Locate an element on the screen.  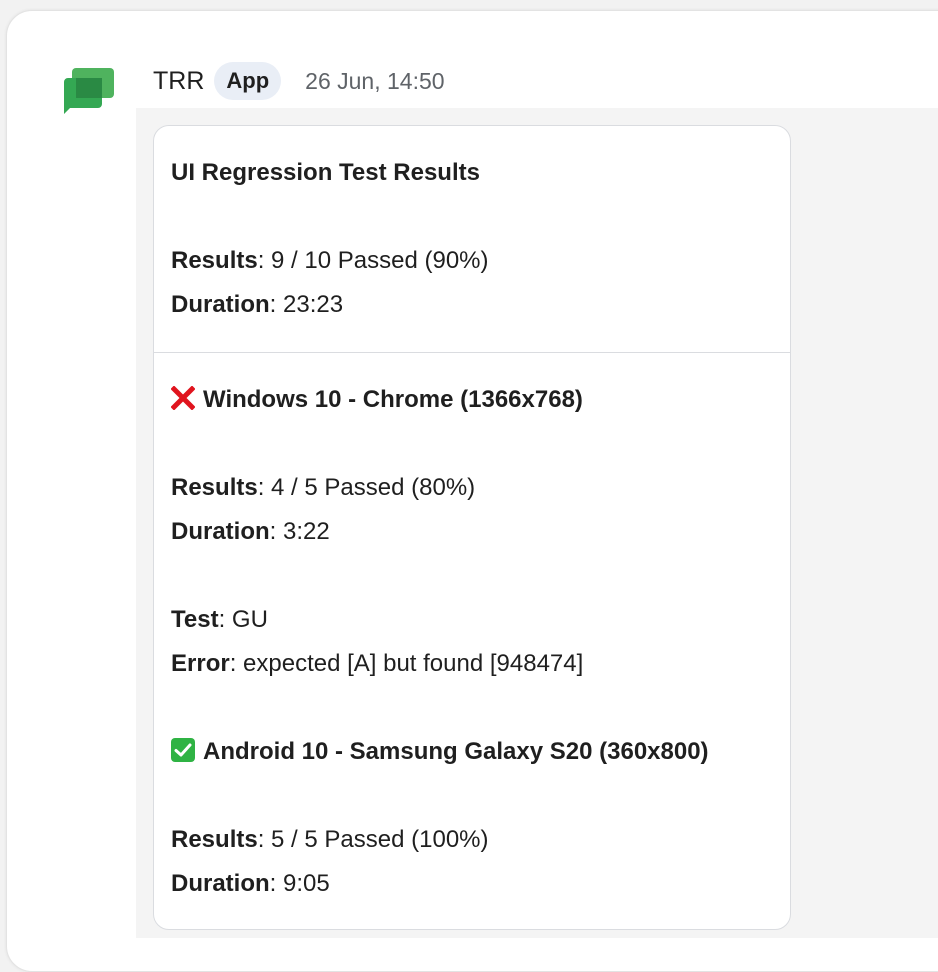
platform-heading-windows: Windows 10 - Chrome (1366x768) is located at coordinates (376, 400).